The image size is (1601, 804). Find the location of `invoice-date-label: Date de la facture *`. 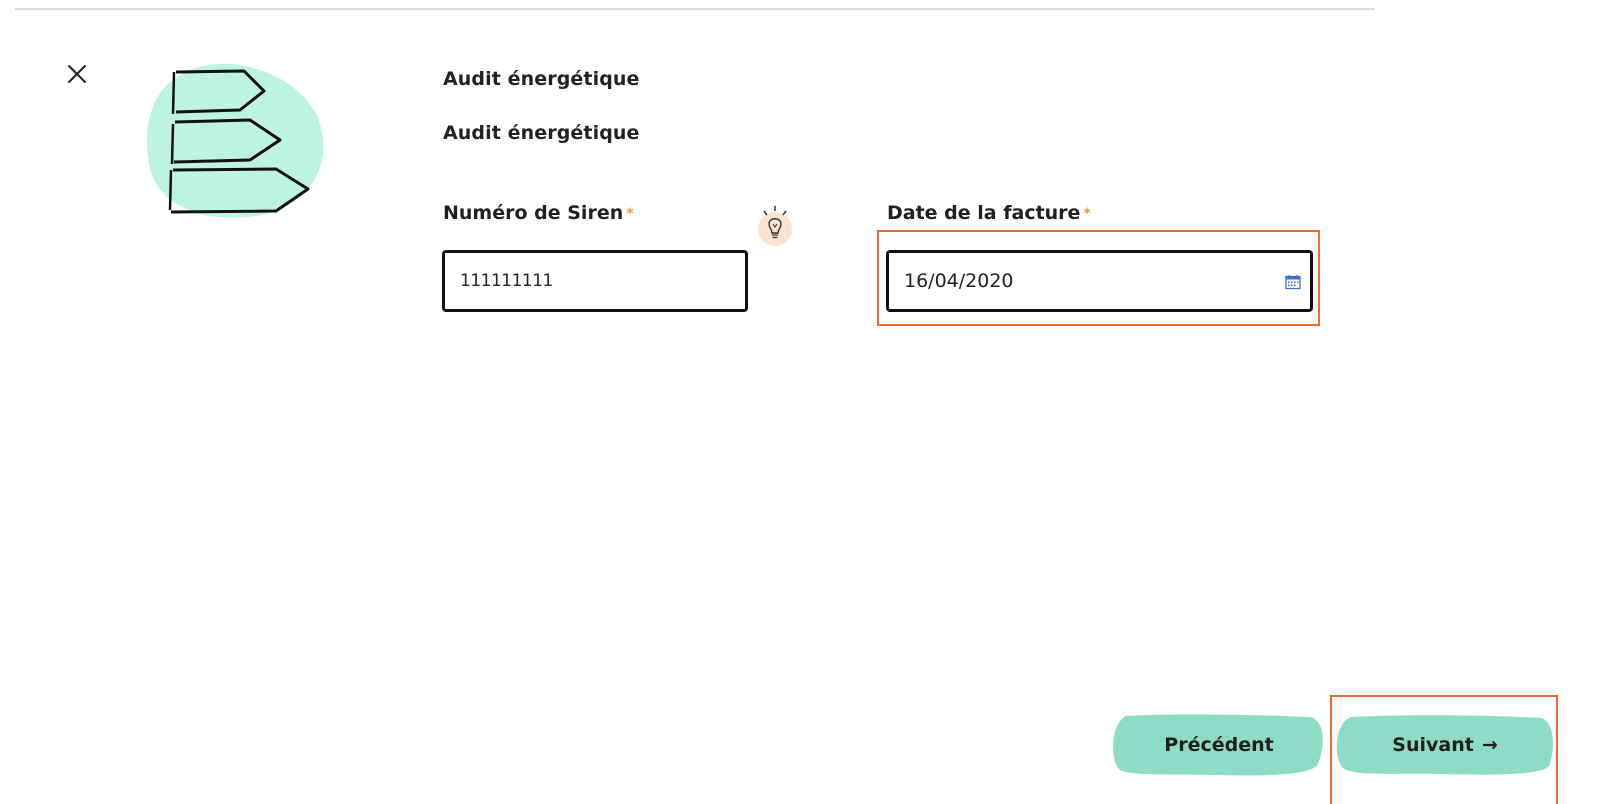

invoice-date-label: Date de la facture * is located at coordinates (989, 213).